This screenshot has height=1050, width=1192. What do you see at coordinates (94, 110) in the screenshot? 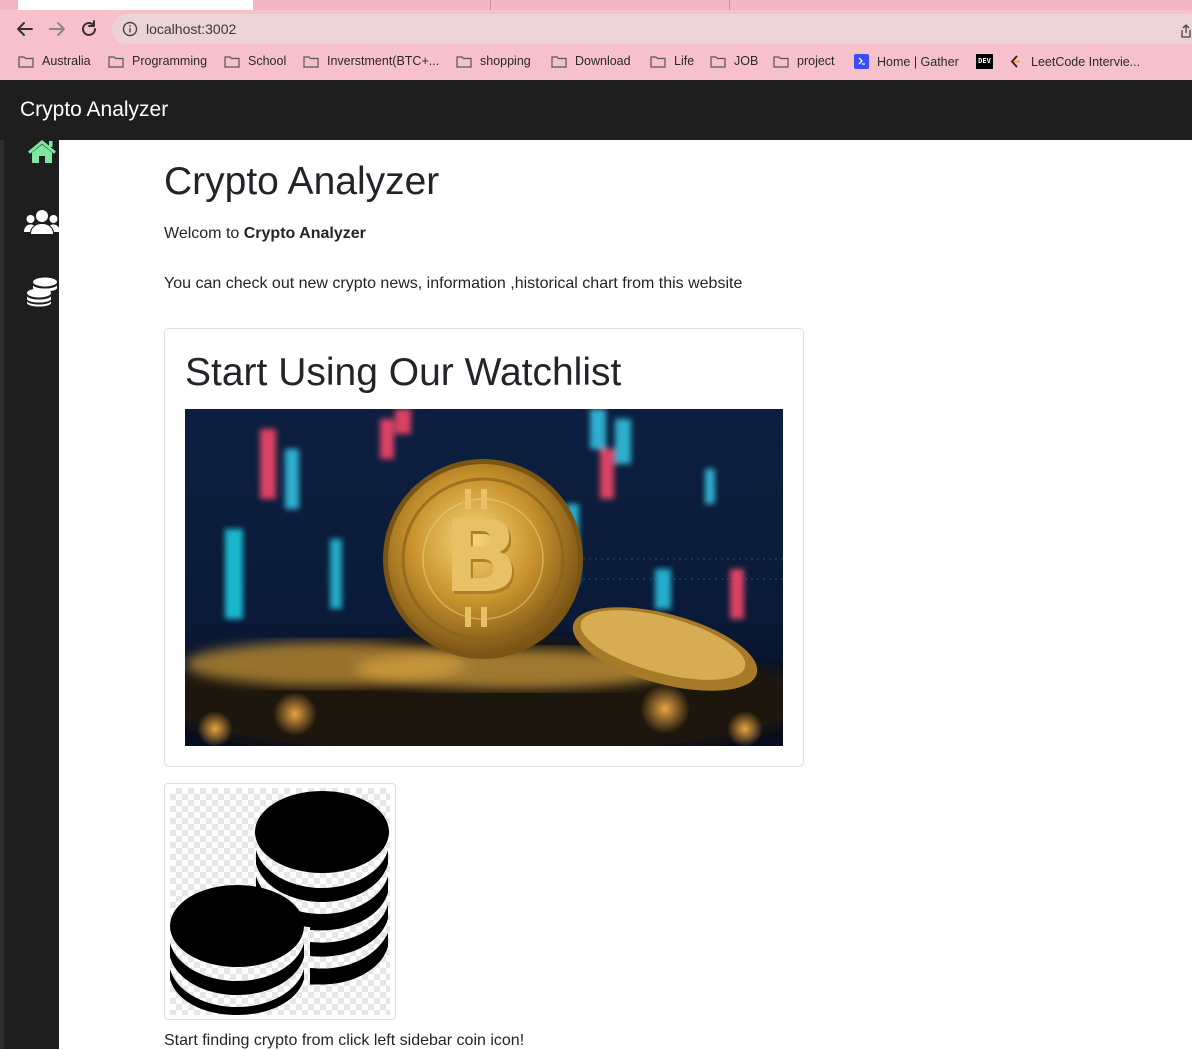
I see `navbar-brand: Crypto Analyzer` at bounding box center [94, 110].